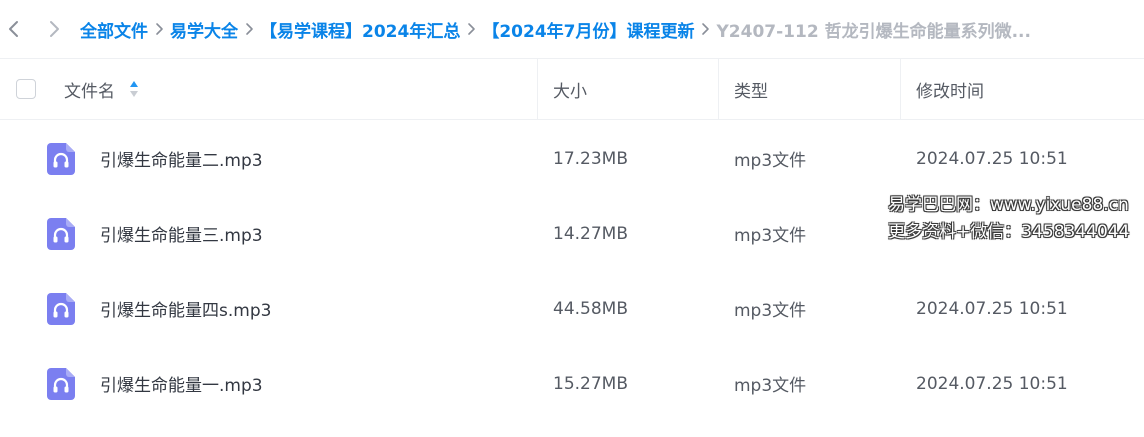 The height and width of the screenshot is (437, 1144). What do you see at coordinates (570, 91) in the screenshot?
I see `column-header-size-label: 大小` at bounding box center [570, 91].